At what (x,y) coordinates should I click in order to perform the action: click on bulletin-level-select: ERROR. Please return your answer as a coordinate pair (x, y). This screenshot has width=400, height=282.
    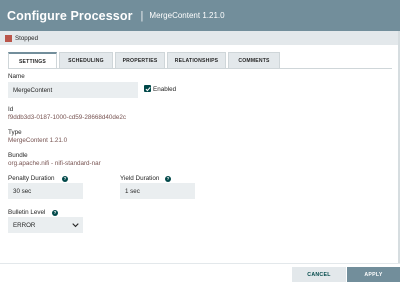
    Looking at the image, I should click on (45, 225).